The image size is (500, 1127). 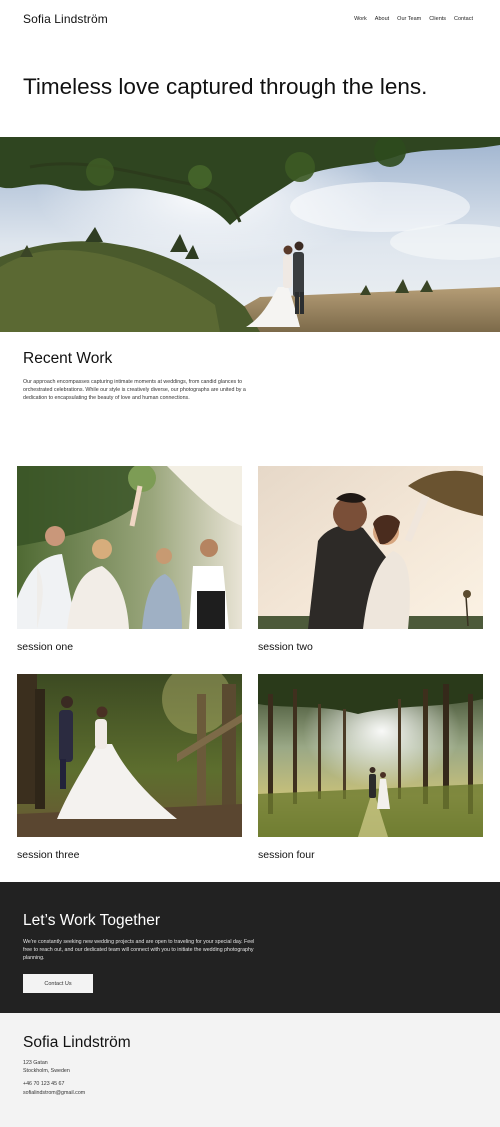 What do you see at coordinates (54, 1093) in the screenshot?
I see `footer-email: sofialindstrom@gmail.com` at bounding box center [54, 1093].